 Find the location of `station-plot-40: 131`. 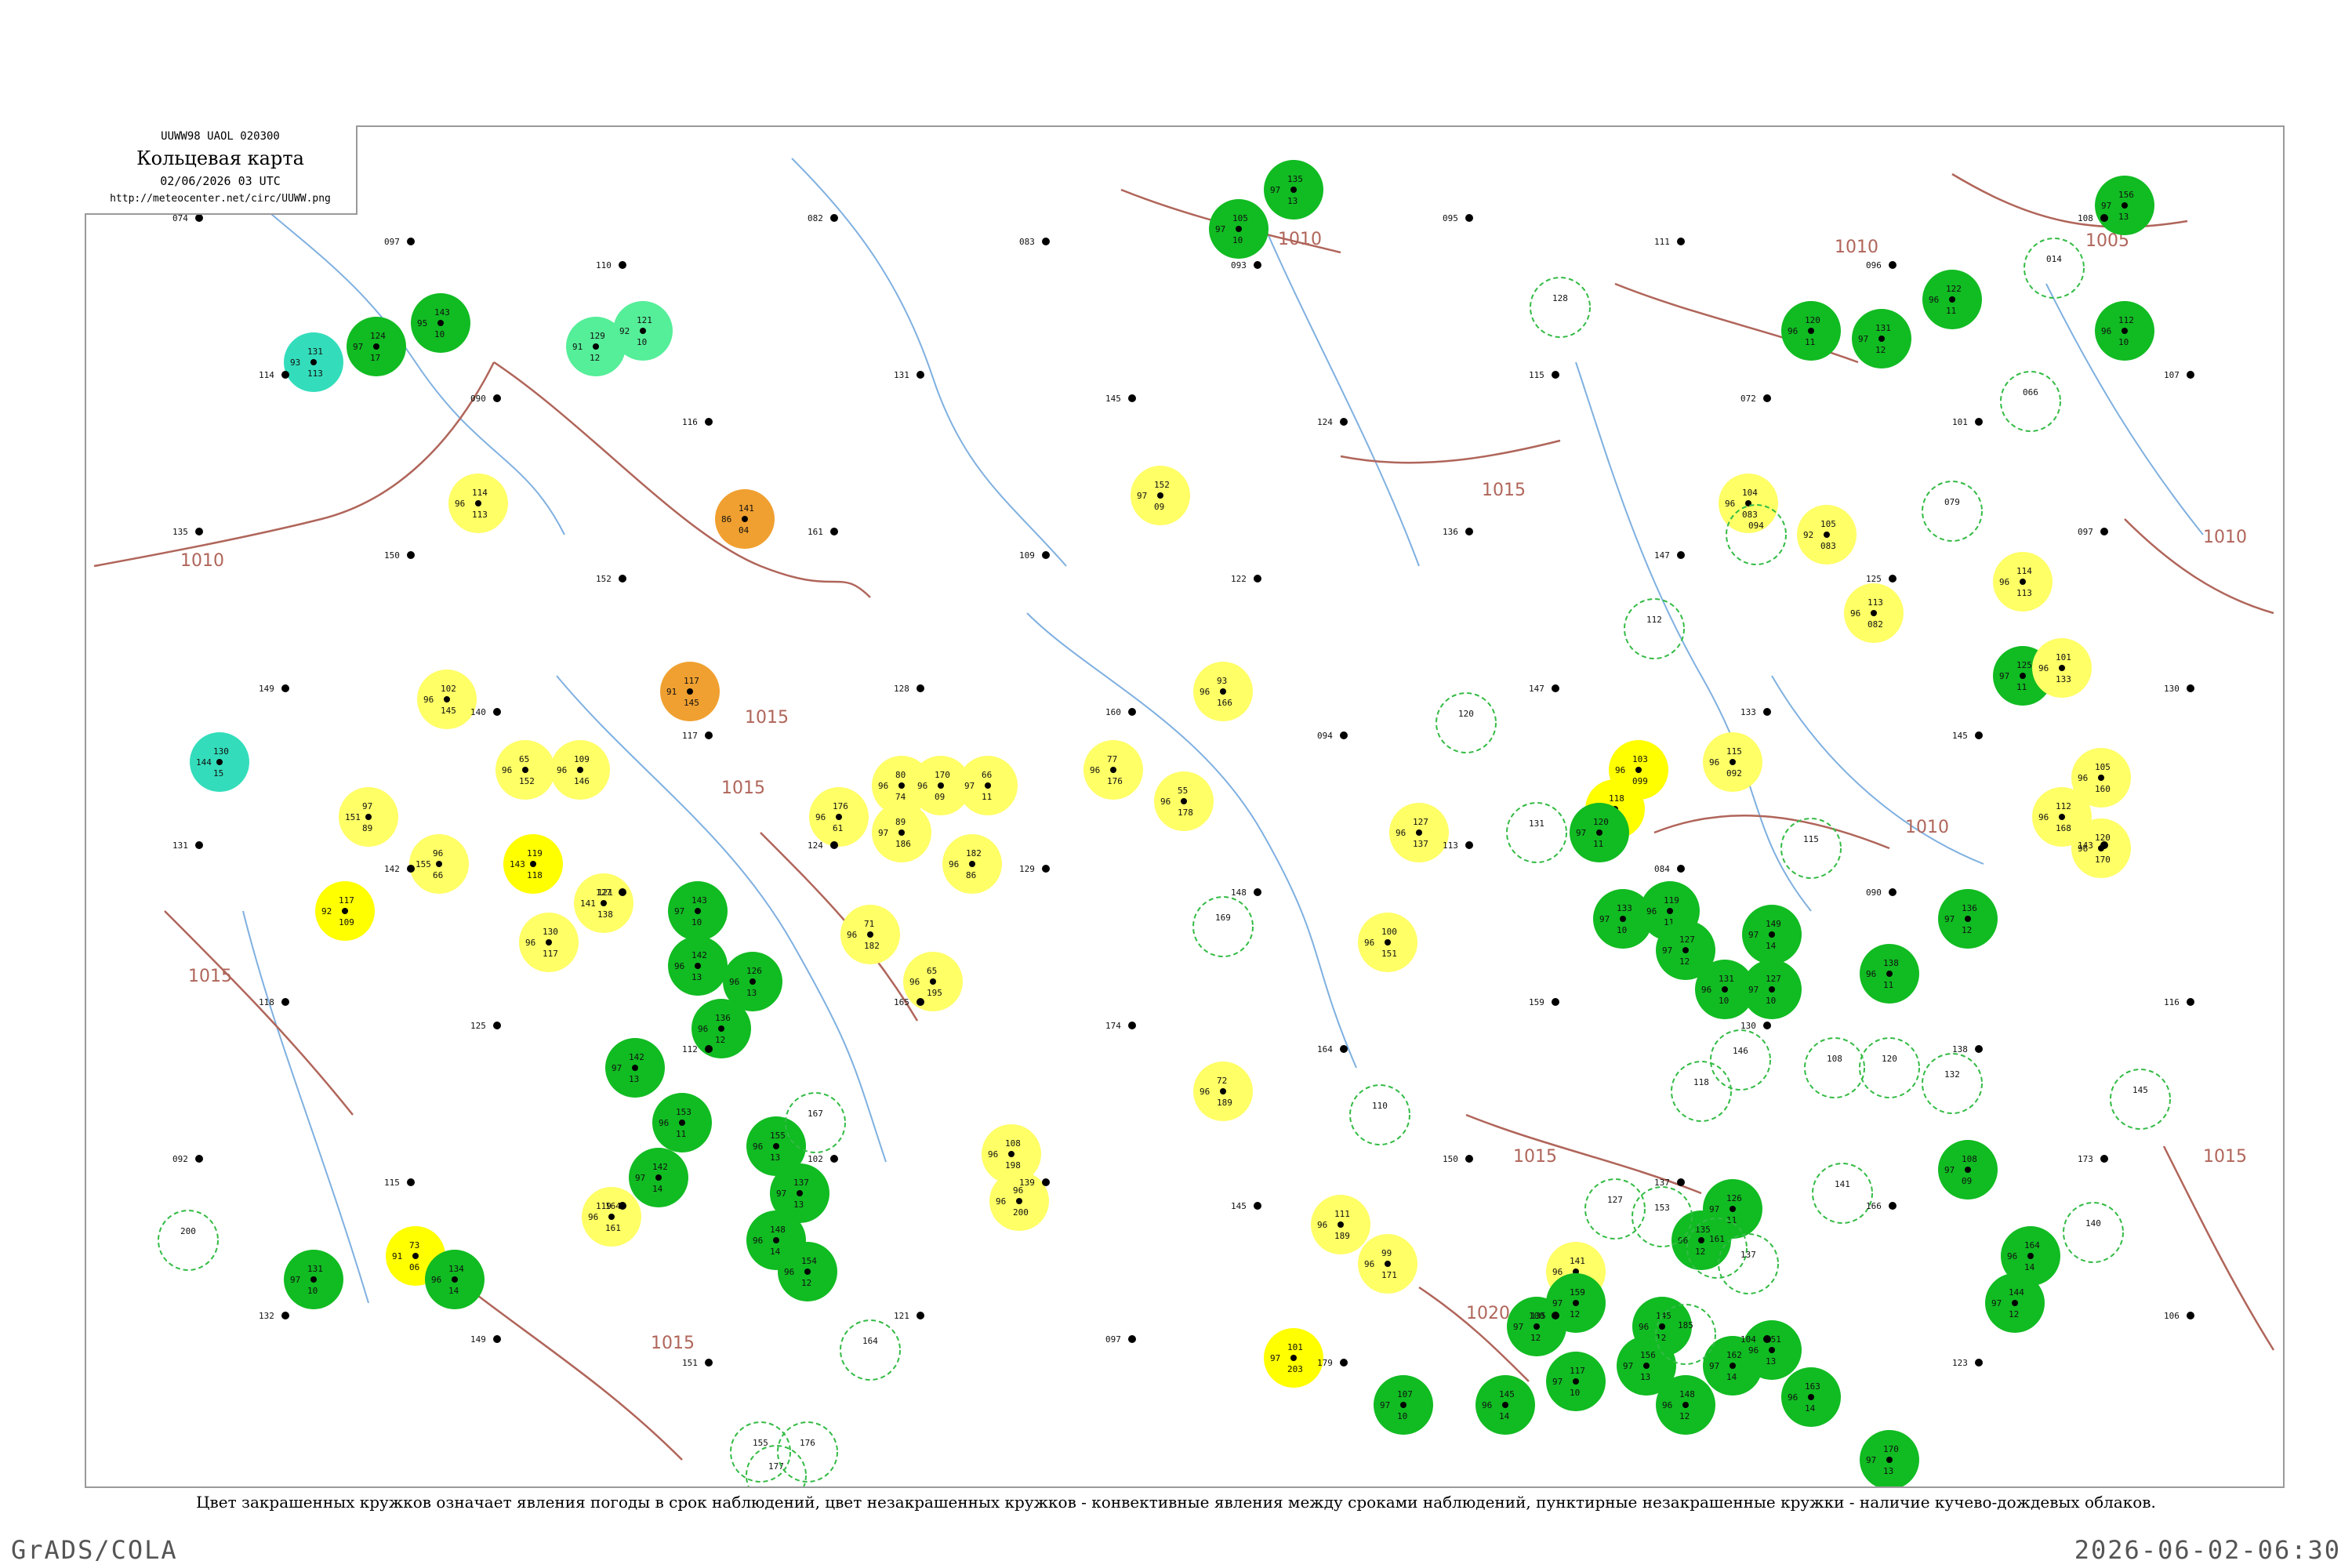

station-plot-40: 131 is located at coordinates (187, 846).